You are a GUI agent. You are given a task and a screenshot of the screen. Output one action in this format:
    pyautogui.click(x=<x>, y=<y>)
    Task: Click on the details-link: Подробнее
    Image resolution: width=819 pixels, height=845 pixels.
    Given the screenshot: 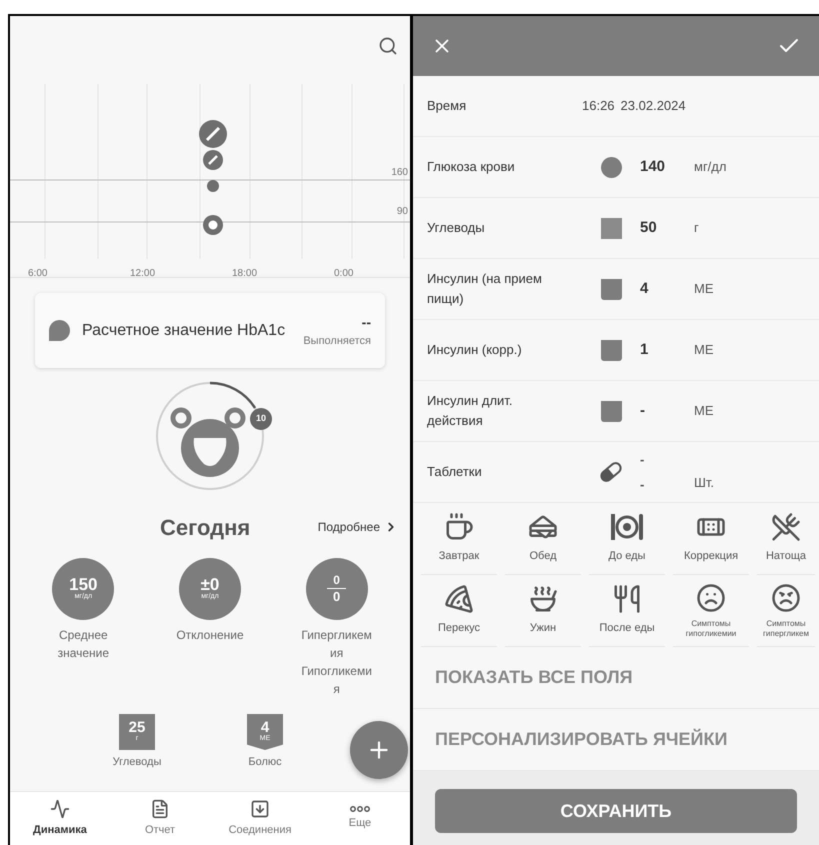 What is the action you would take?
    pyautogui.click(x=358, y=527)
    